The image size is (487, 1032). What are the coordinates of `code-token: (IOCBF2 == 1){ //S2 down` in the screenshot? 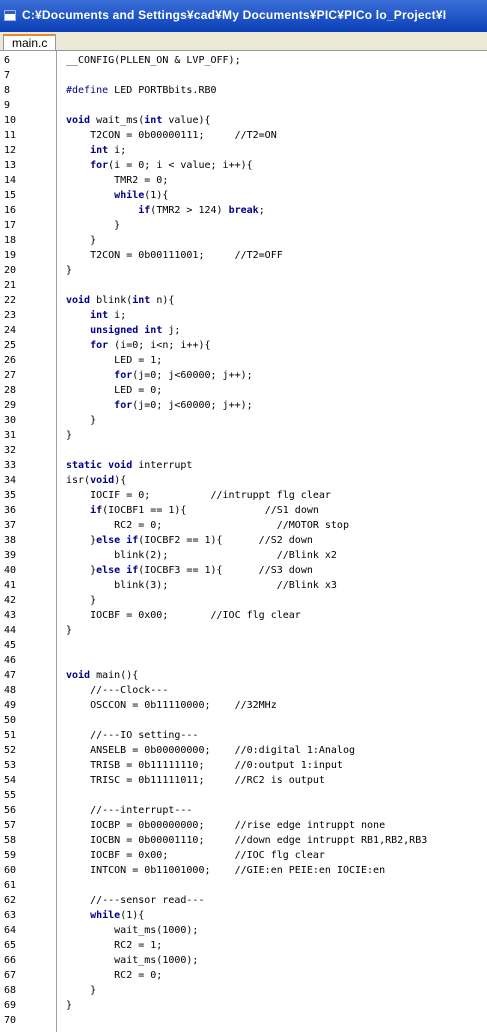 It's located at (225, 540).